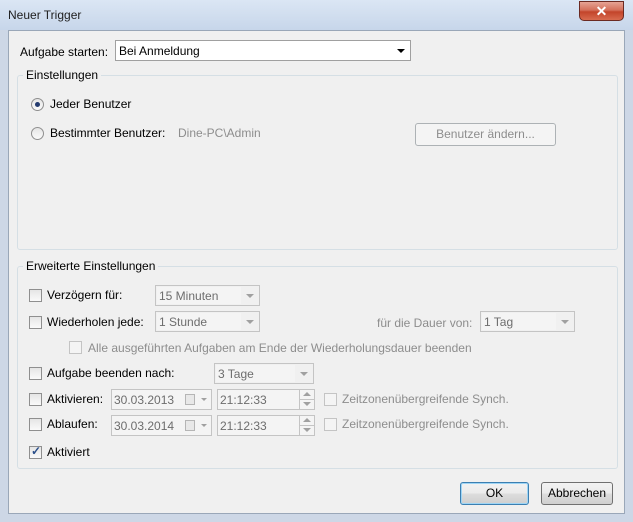  What do you see at coordinates (84, 295) in the screenshot?
I see `delay-label: Verzögern für:` at bounding box center [84, 295].